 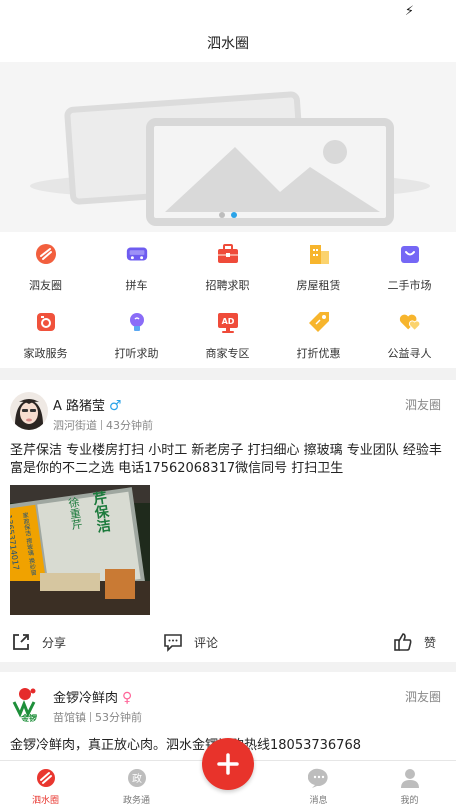 What do you see at coordinates (410, 322) in the screenshot?
I see `hearts-icon` at bounding box center [410, 322].